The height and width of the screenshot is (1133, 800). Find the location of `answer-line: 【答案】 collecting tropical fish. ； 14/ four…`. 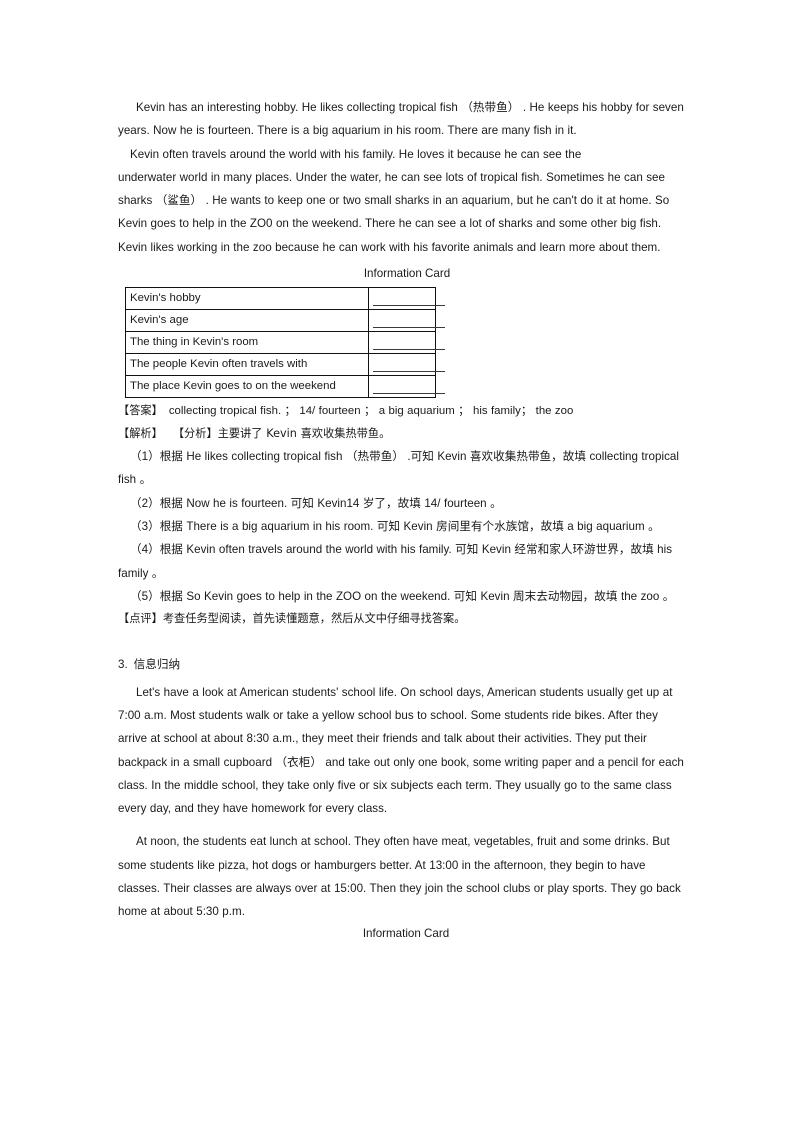

answer-line: 【答案】 collecting tropical fish. ； 14/ four… is located at coordinates (401, 411).